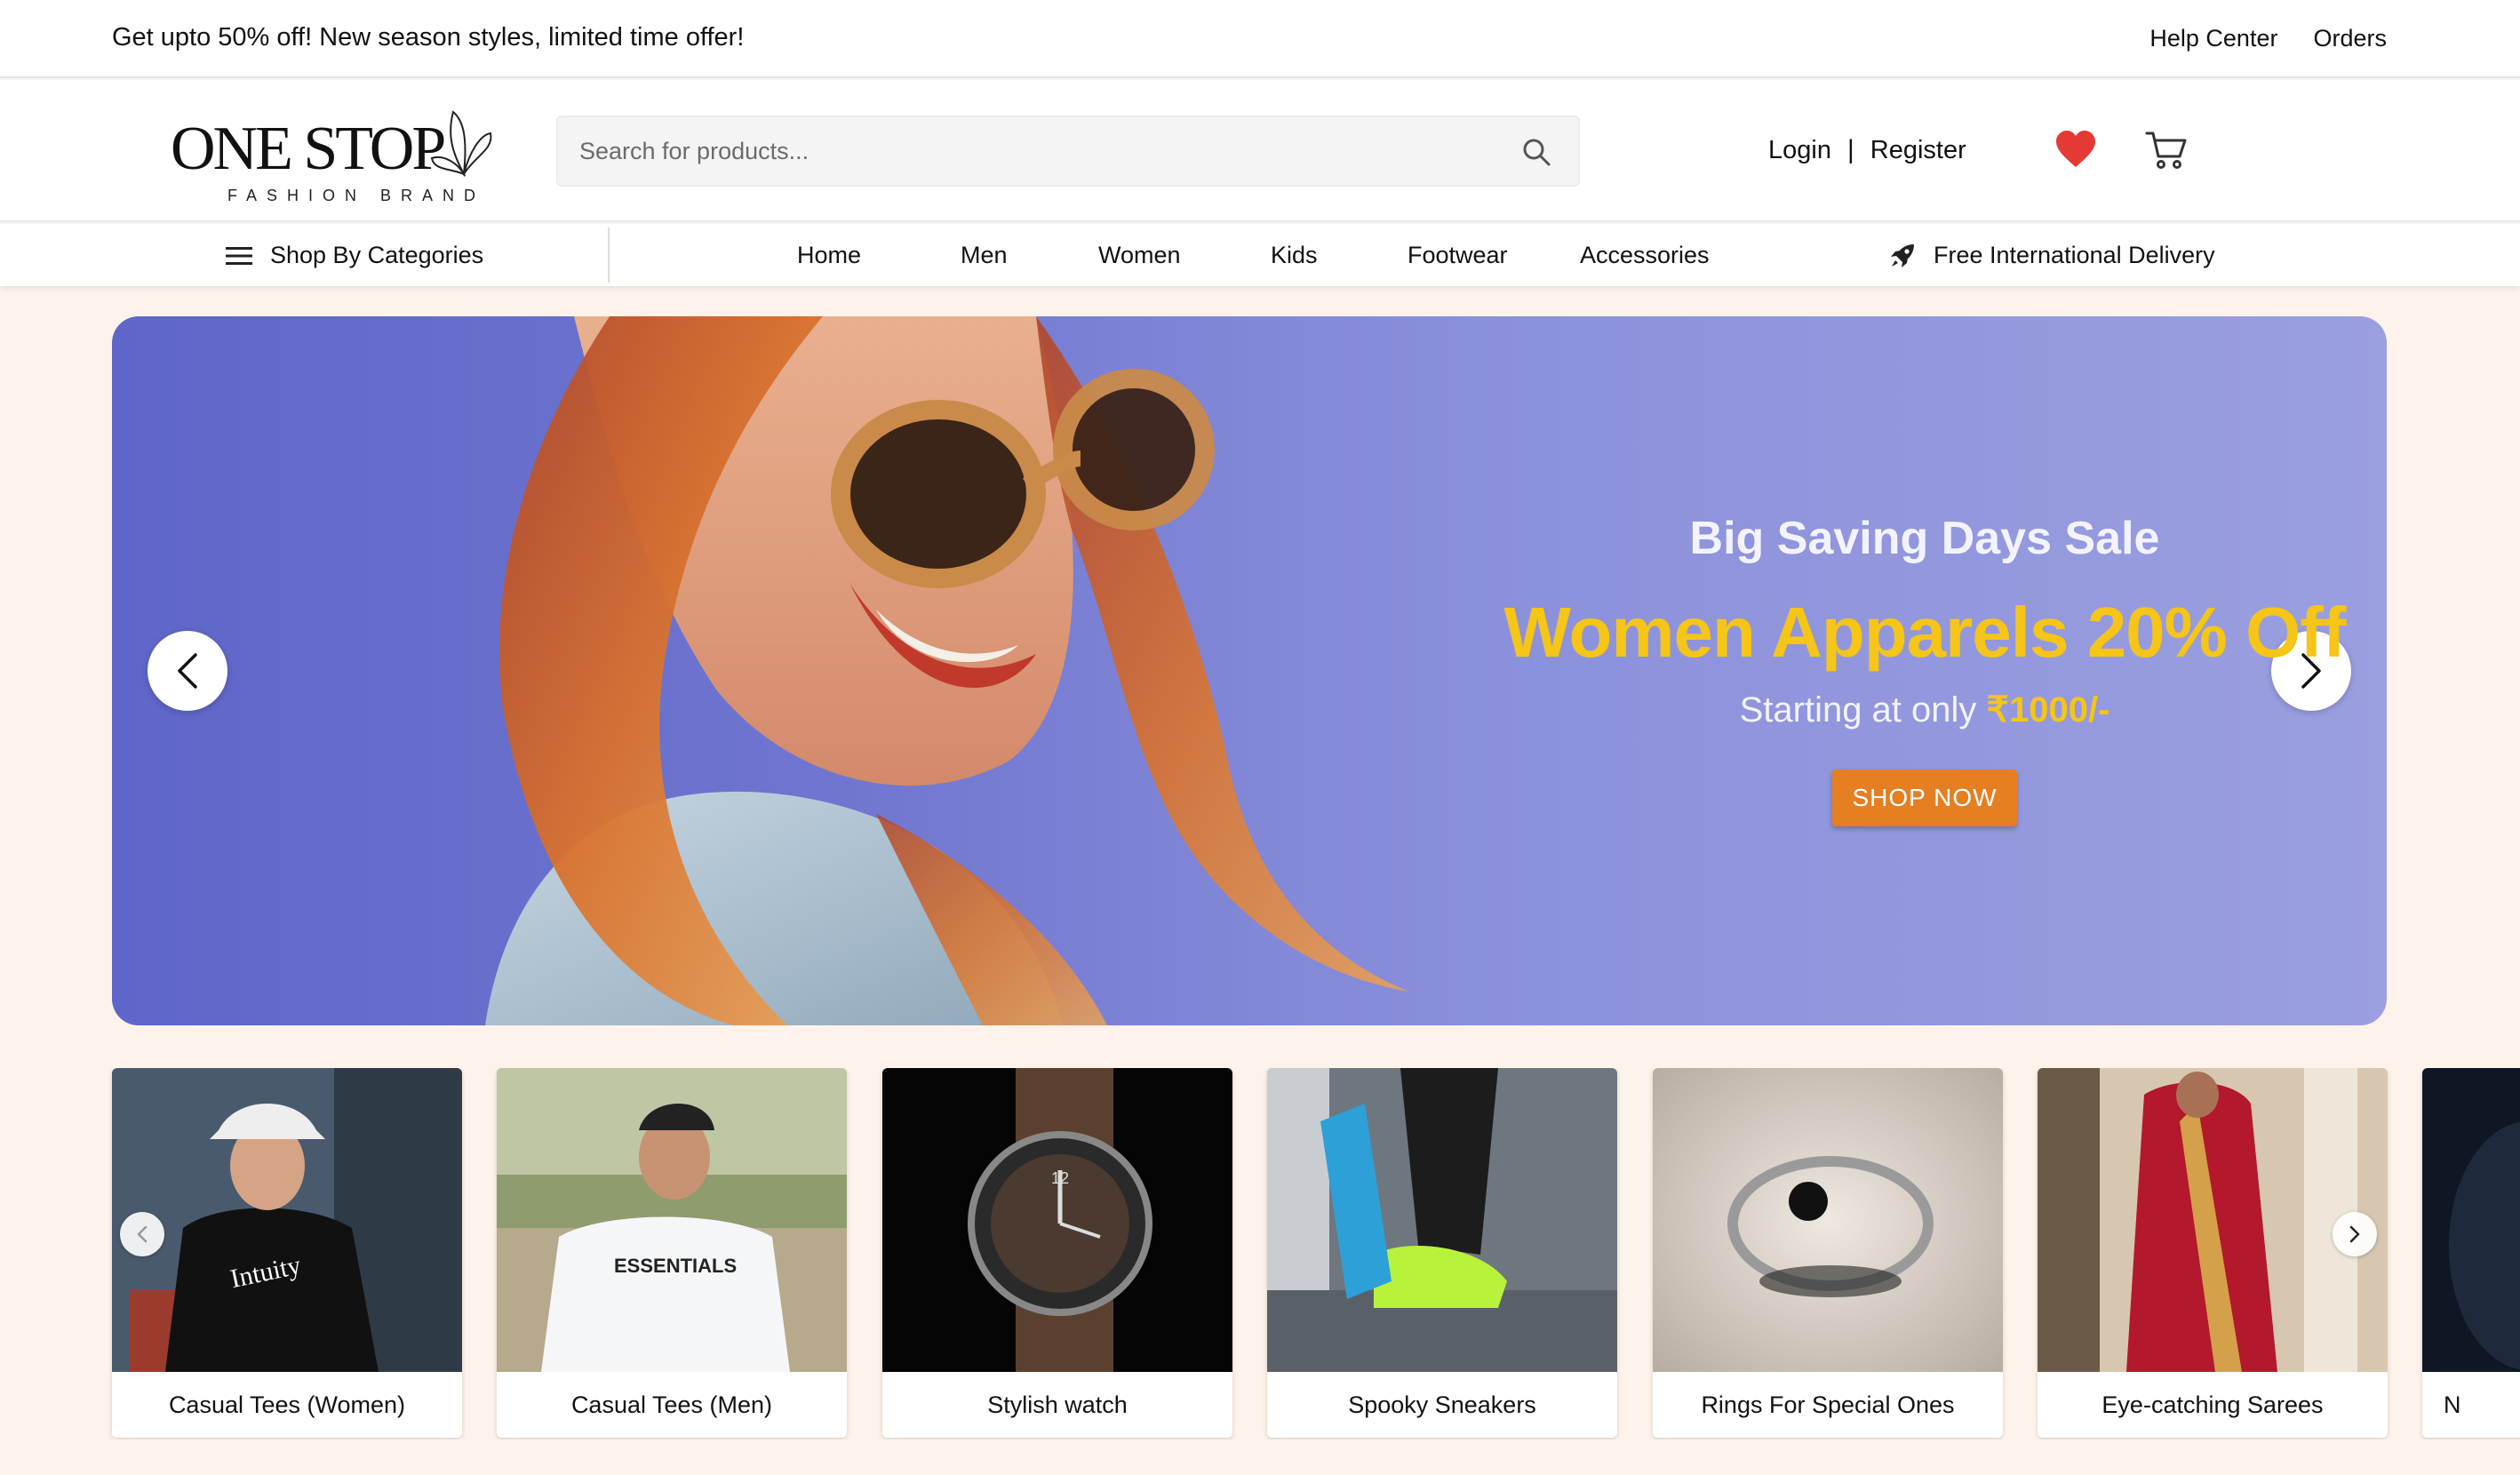 This screenshot has height=1475, width=2520. What do you see at coordinates (1902, 255) in the screenshot?
I see `rocket-icon` at bounding box center [1902, 255].